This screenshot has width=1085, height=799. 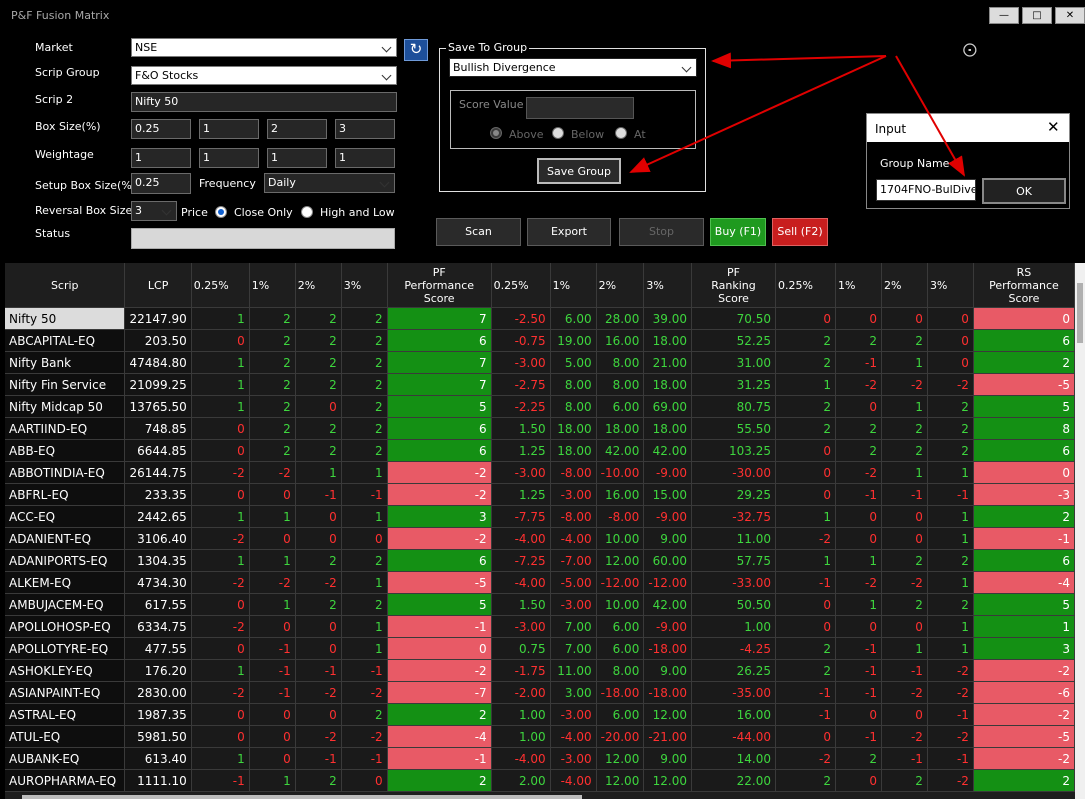 I want to click on annotation-arrows, so click(x=797, y=114).